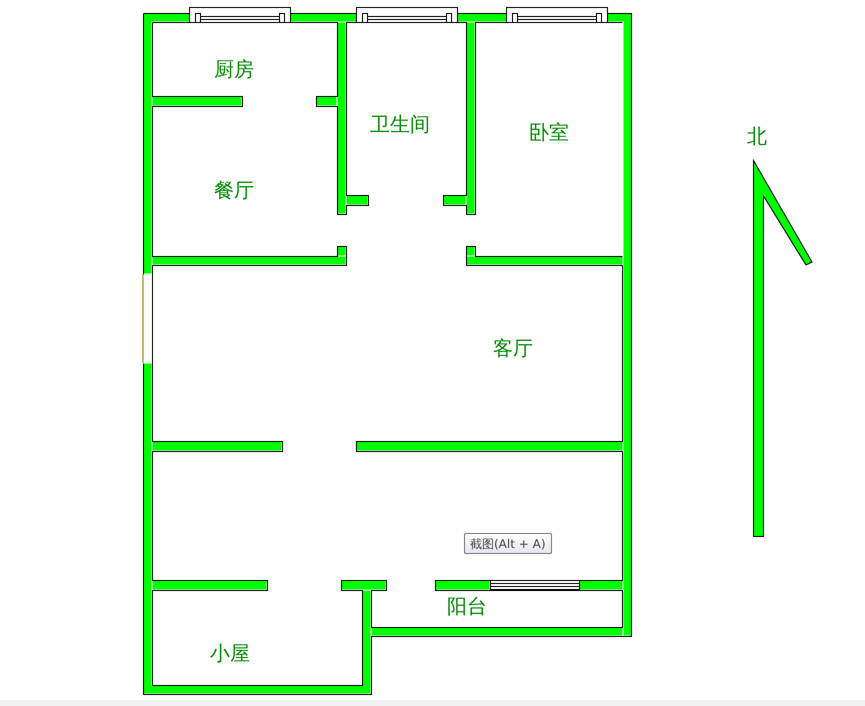  What do you see at coordinates (549, 132) in the screenshot?
I see `room-label: 卧室` at bounding box center [549, 132].